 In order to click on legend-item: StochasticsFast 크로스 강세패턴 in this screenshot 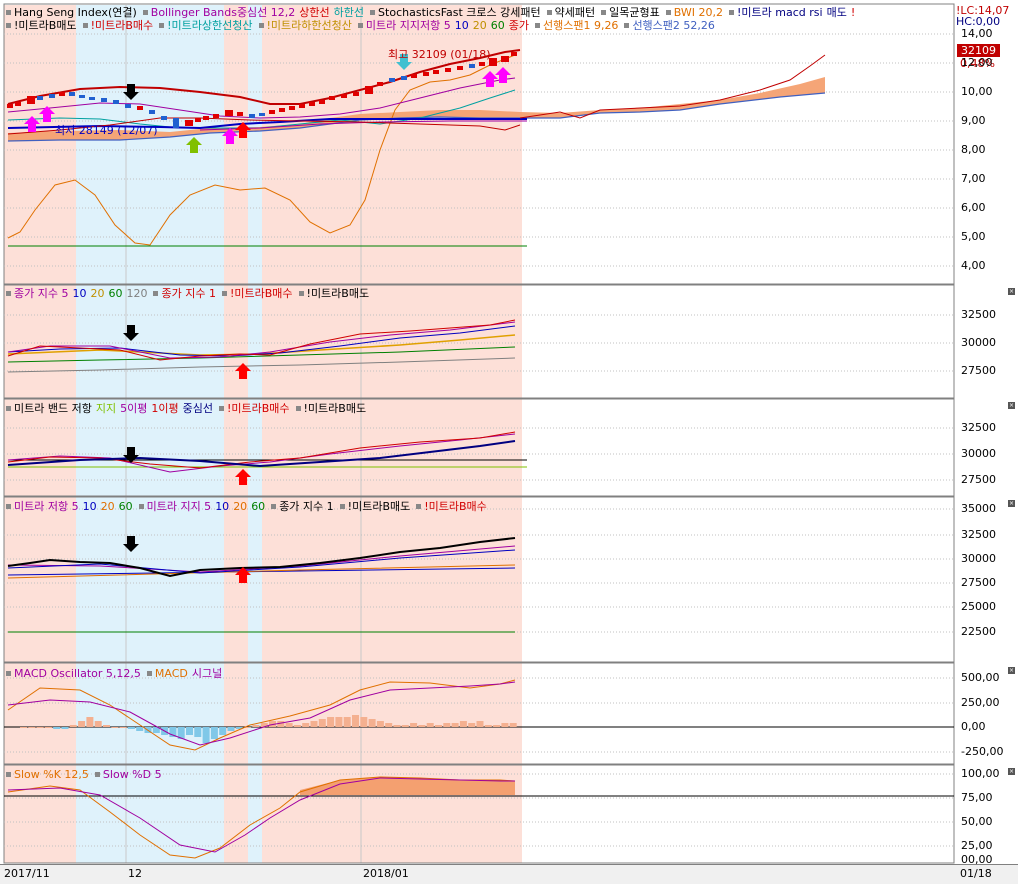, I will do `click(459, 12)`.